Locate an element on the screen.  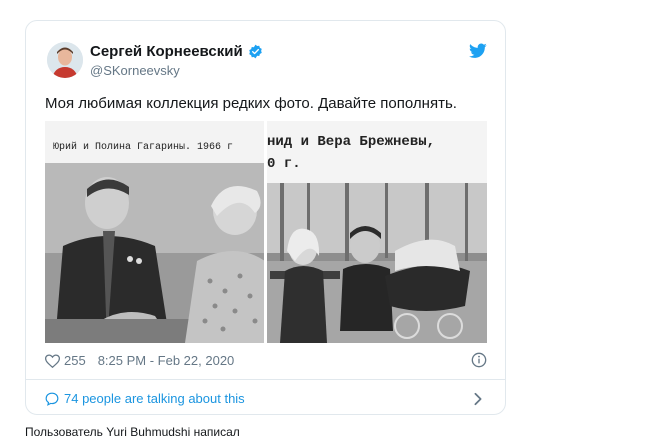
avatar is located at coordinates (65, 60).